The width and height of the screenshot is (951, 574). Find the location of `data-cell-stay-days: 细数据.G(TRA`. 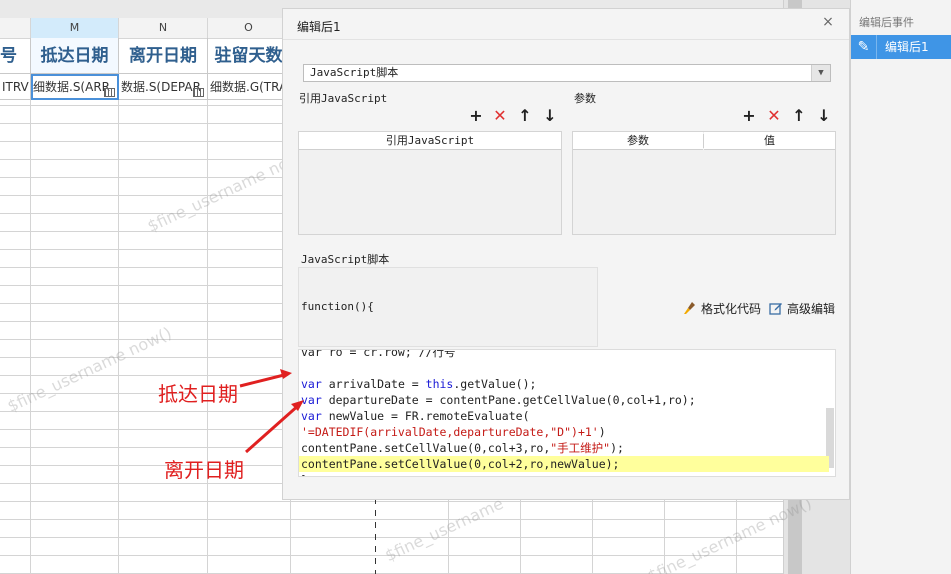

data-cell-stay-days: 细数据.G(TRA is located at coordinates (249, 87).